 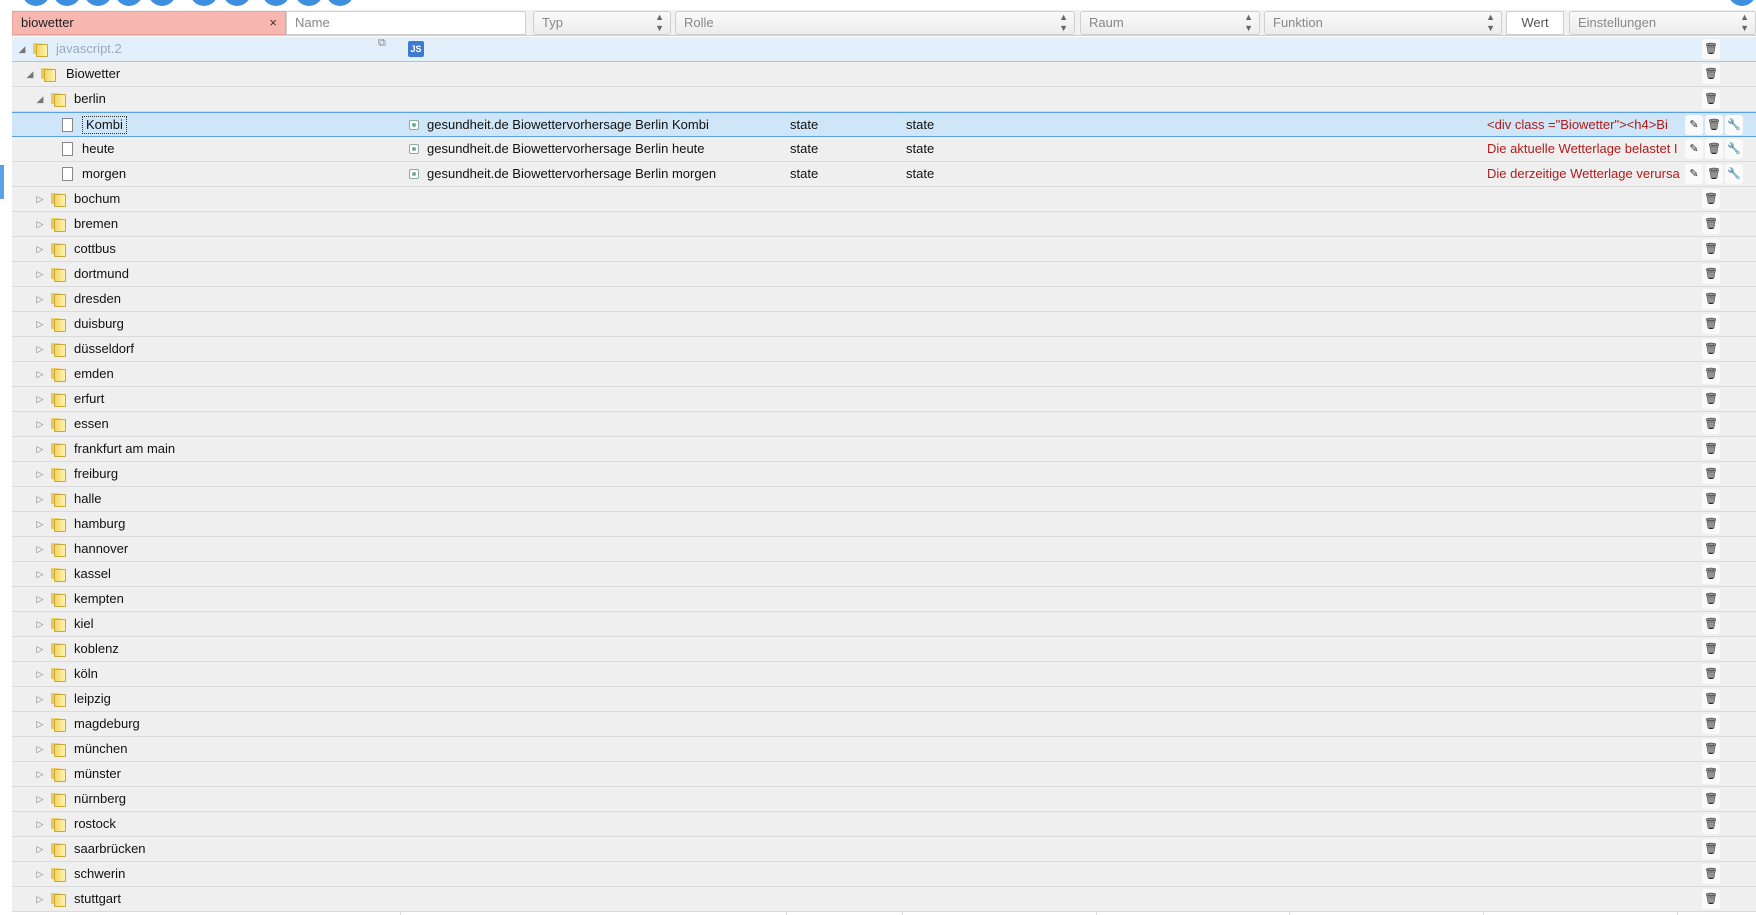 What do you see at coordinates (884, 399) in the screenshot?
I see `folder-row: ▷ erfurt 🗑` at bounding box center [884, 399].